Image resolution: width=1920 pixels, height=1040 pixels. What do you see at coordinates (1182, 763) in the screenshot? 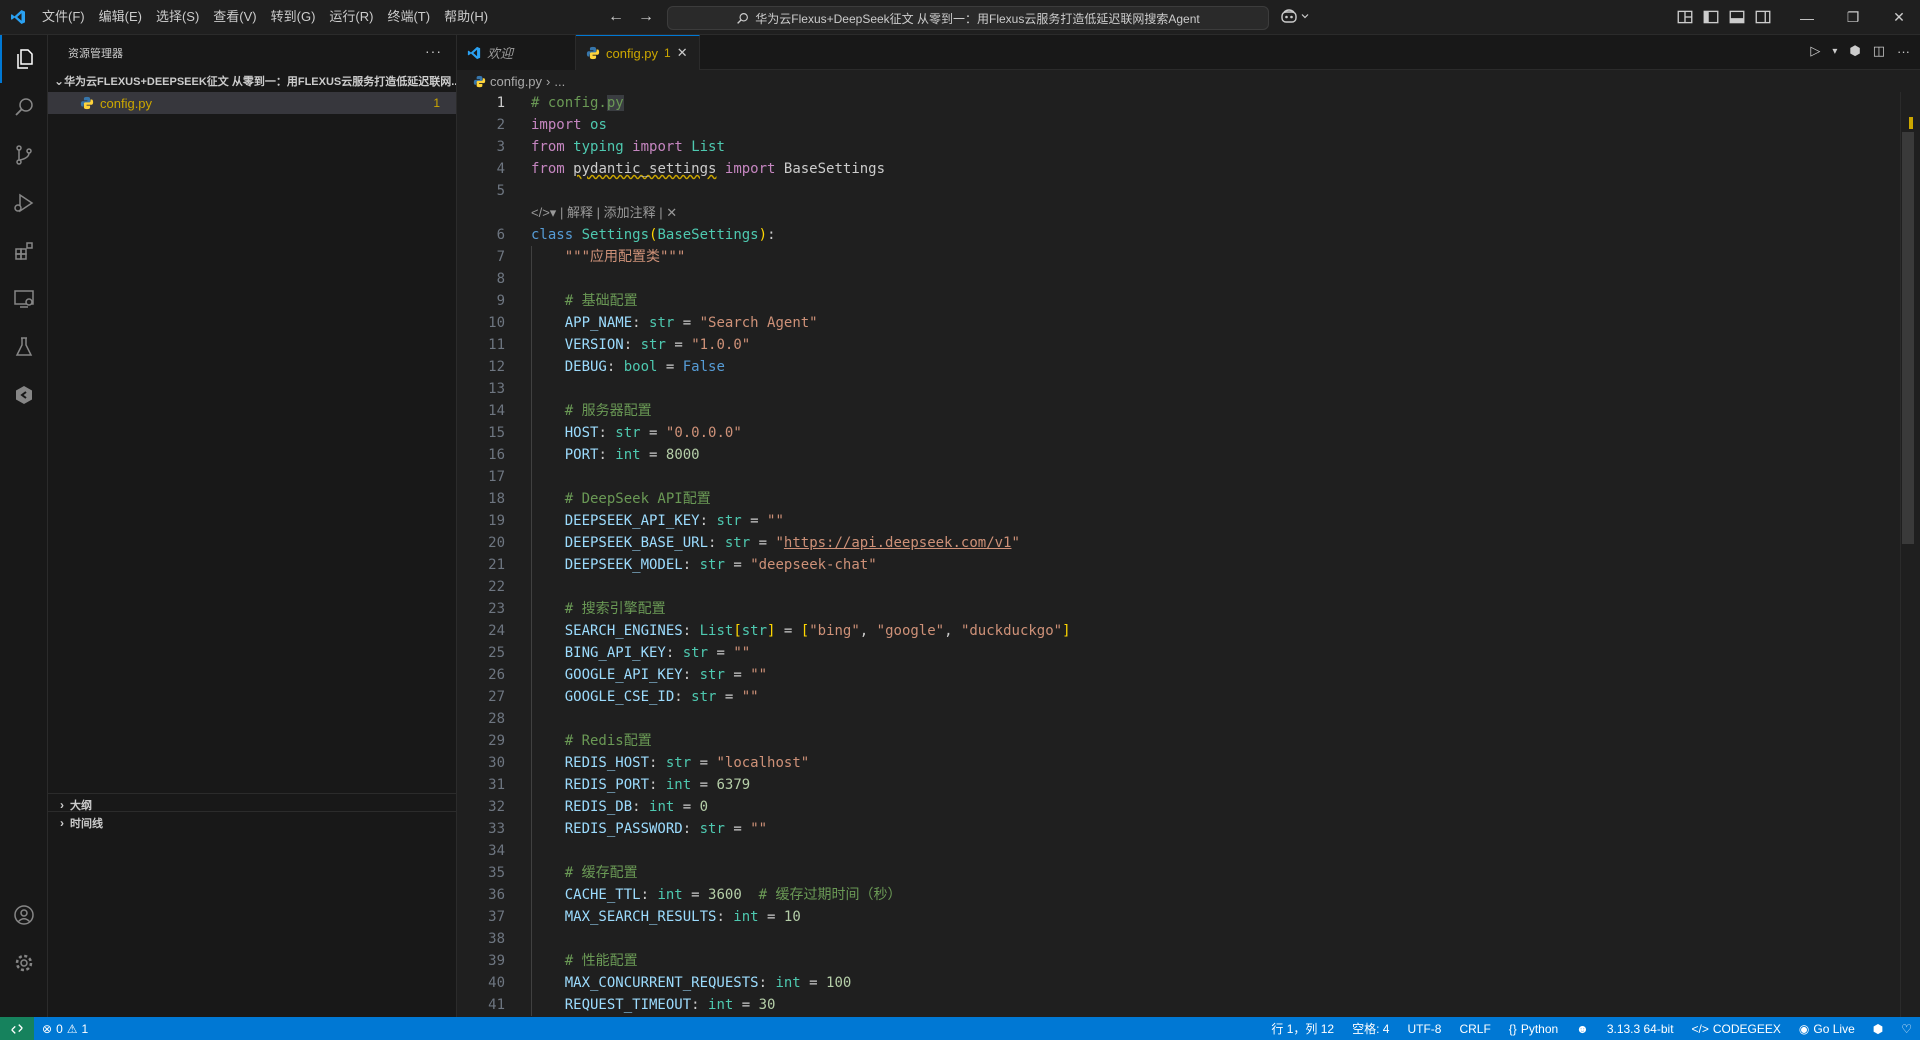
I see `code-line: 30 REDIS_HOST: str = "localhost"` at bounding box center [1182, 763].